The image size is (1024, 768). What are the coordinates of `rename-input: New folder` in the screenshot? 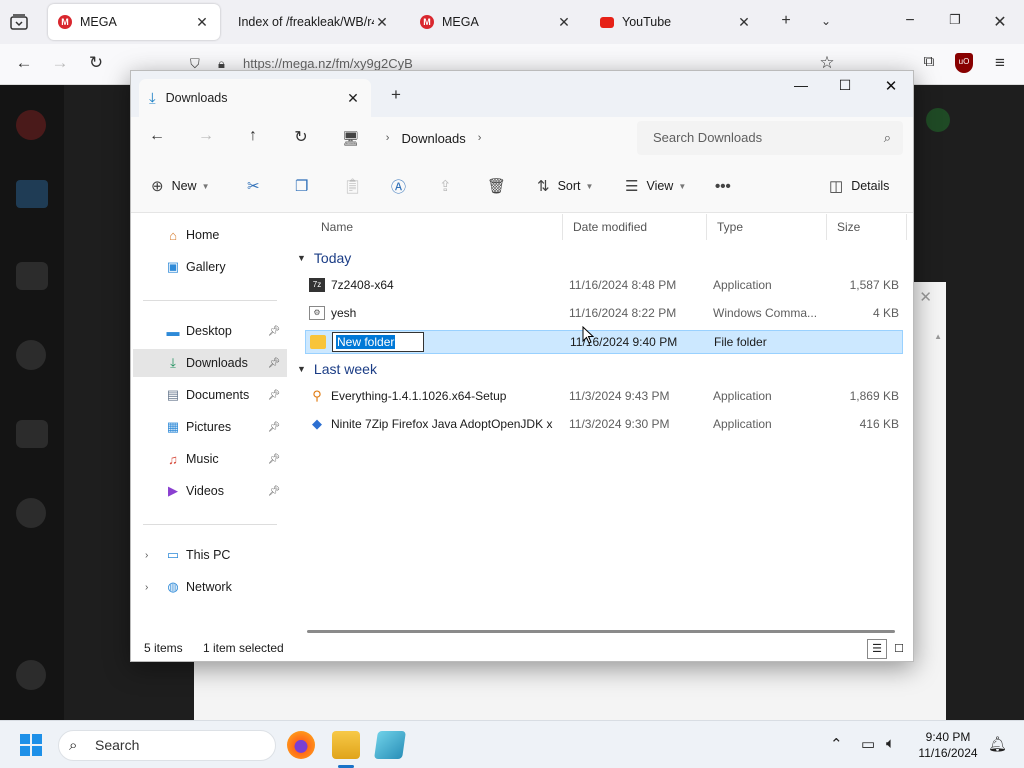 It's located at (378, 342).